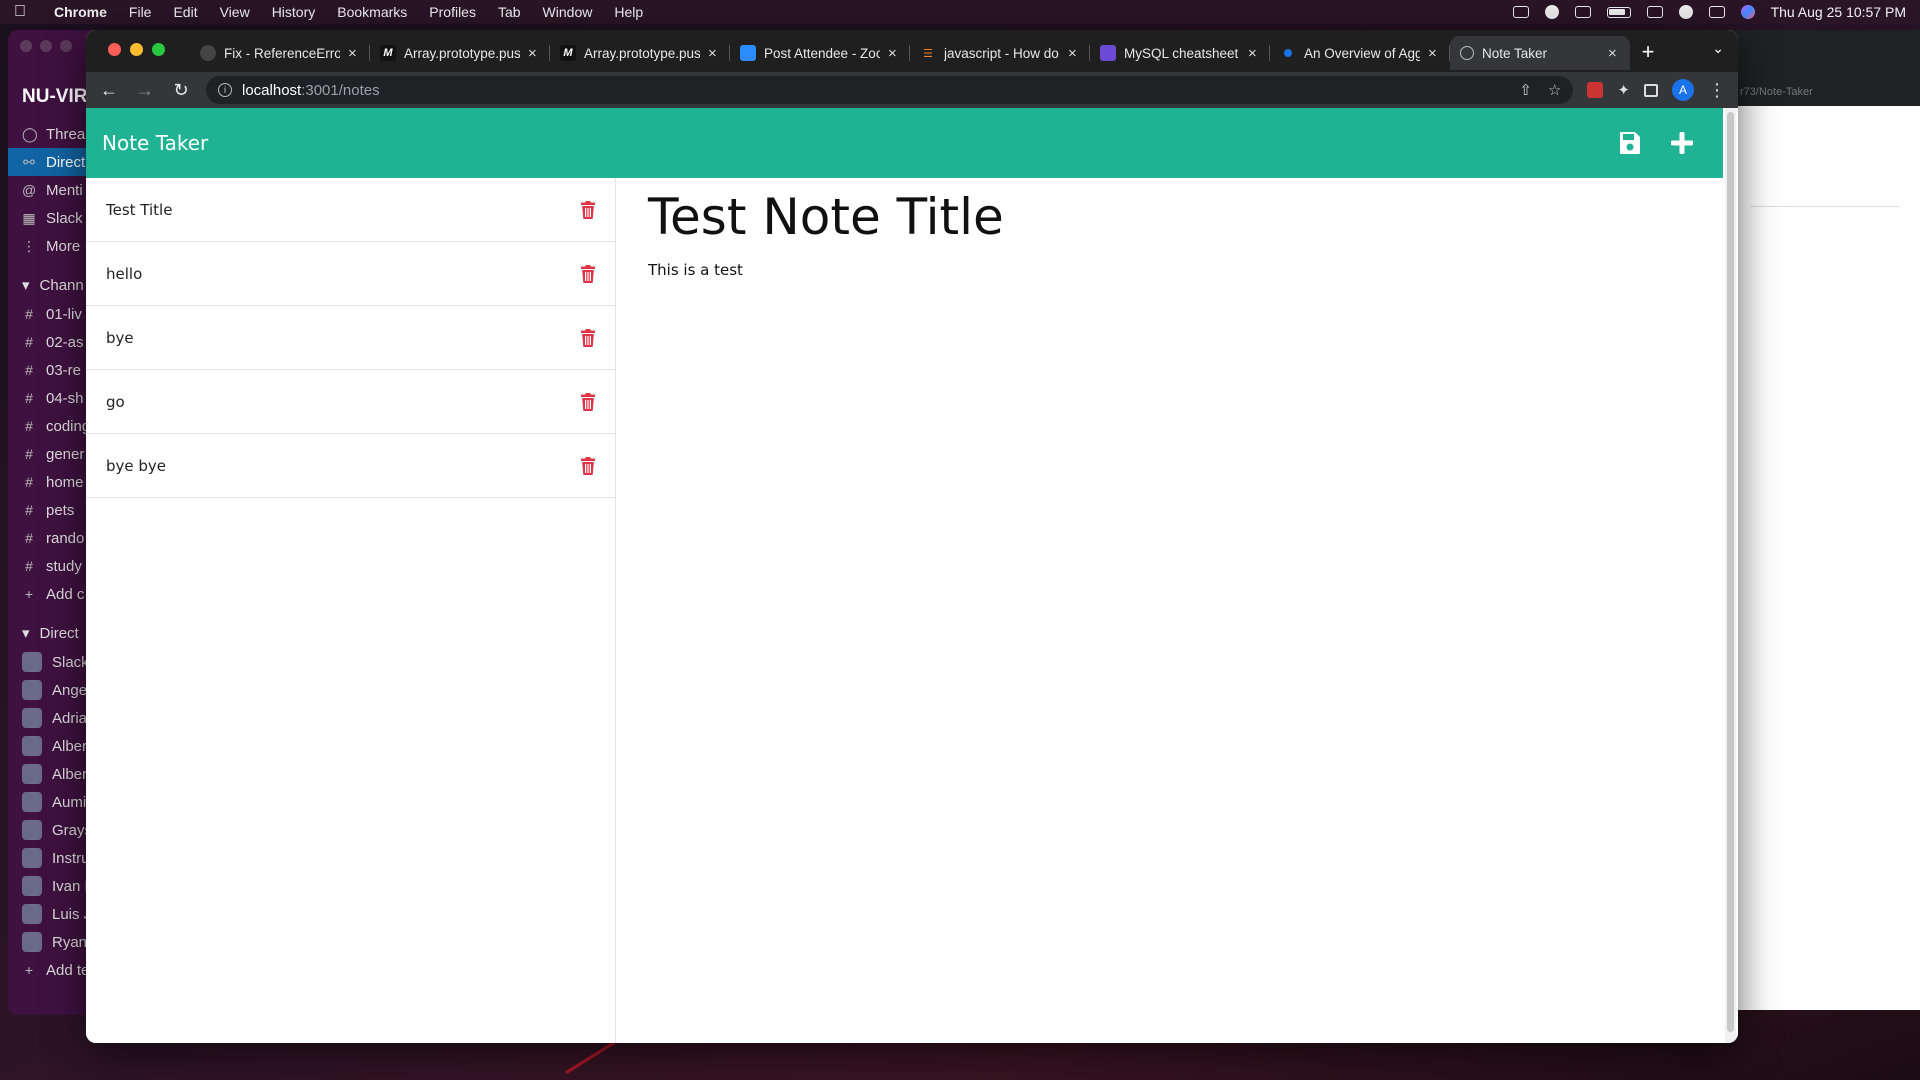 The height and width of the screenshot is (1080, 1920). I want to click on slack-channel-label: coding, so click(68, 426).